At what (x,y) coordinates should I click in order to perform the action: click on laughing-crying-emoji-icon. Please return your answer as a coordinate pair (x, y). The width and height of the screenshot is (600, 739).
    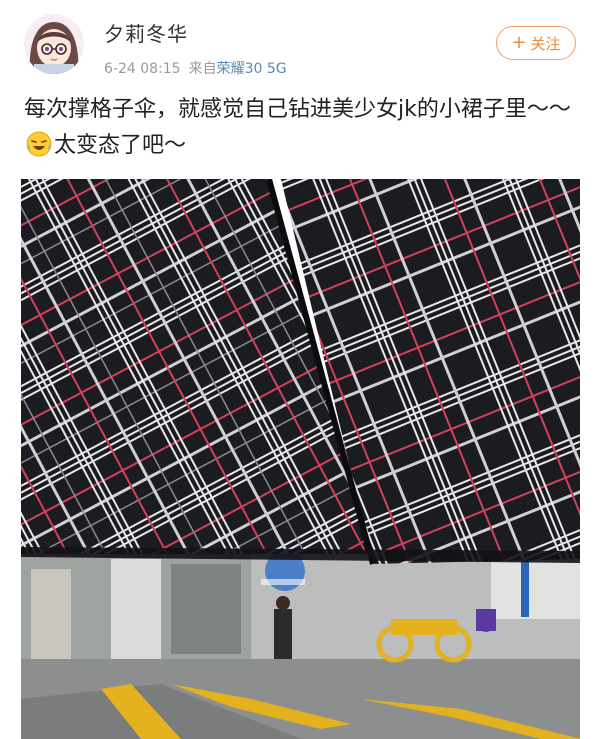
    Looking at the image, I should click on (39, 144).